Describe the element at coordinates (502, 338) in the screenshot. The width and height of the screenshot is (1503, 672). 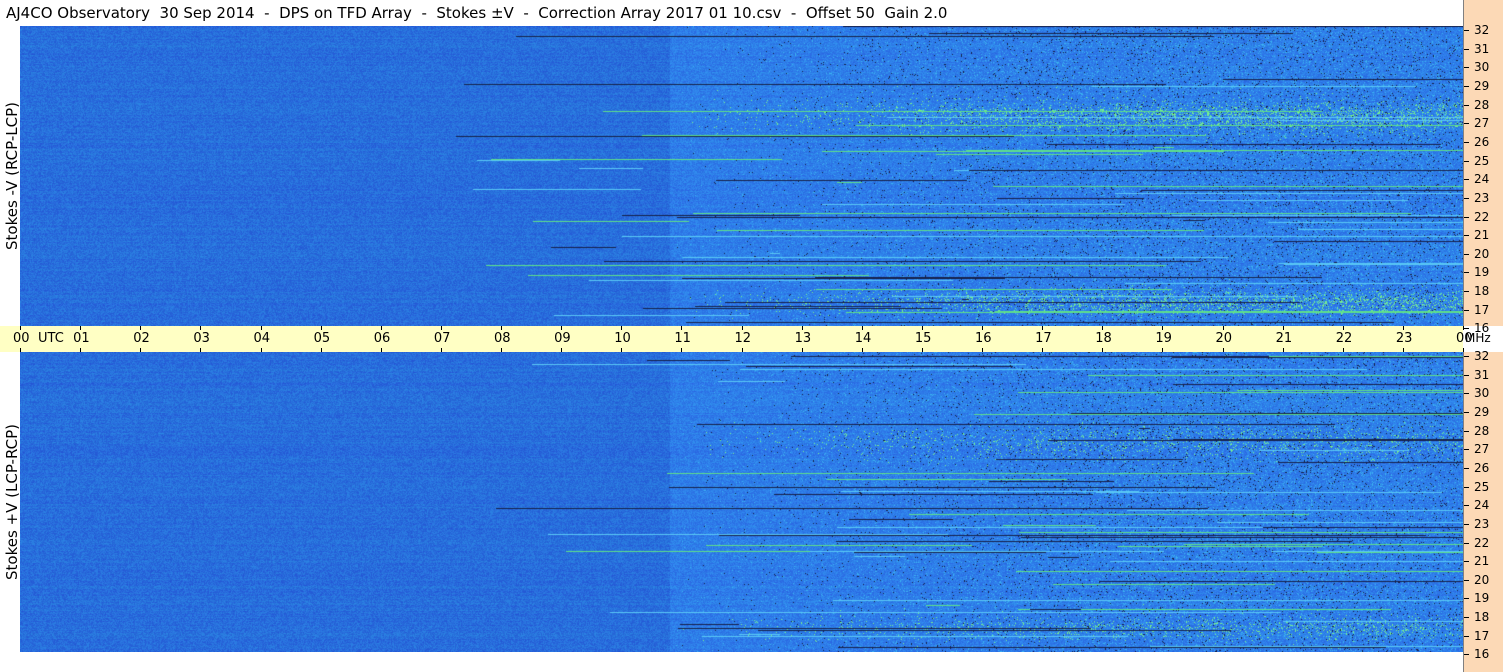
I see `utc-tick-label: 08` at that location.